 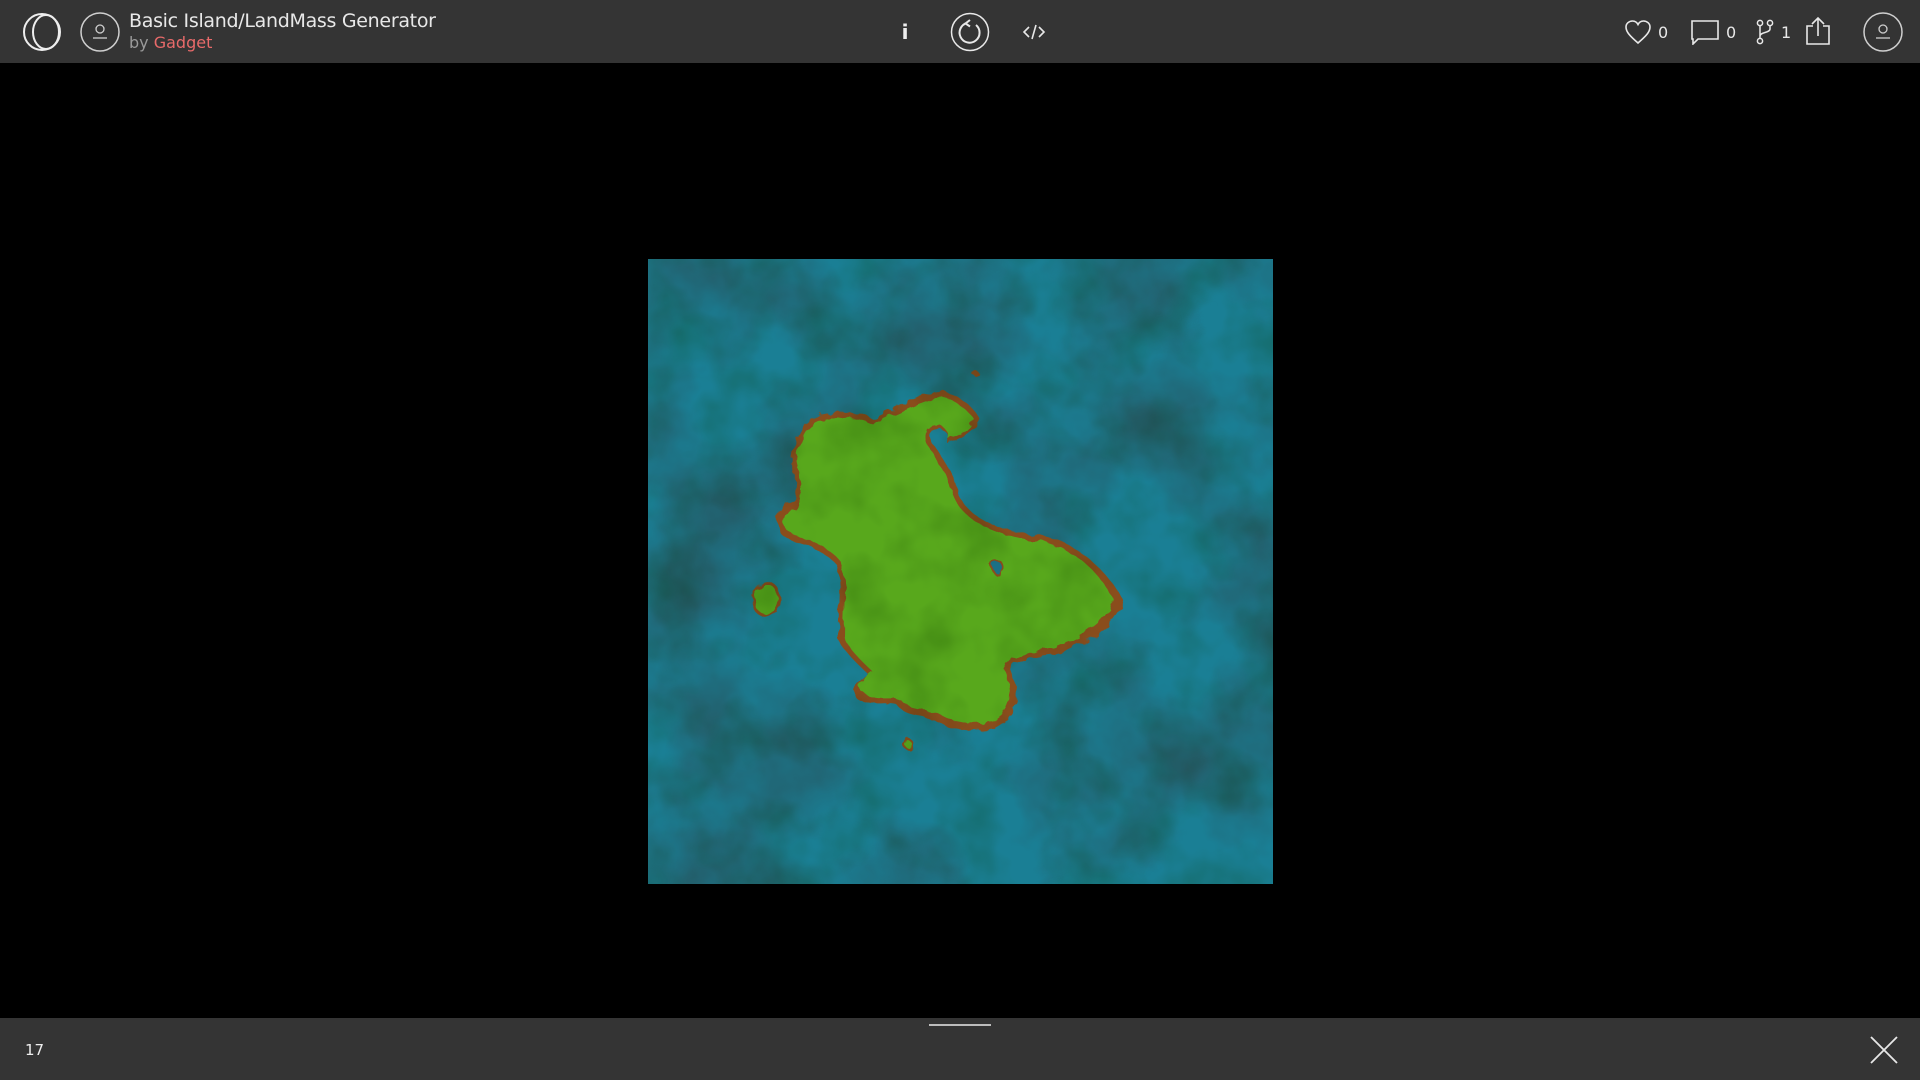 What do you see at coordinates (1765, 32) in the screenshot?
I see `fork-icon` at bounding box center [1765, 32].